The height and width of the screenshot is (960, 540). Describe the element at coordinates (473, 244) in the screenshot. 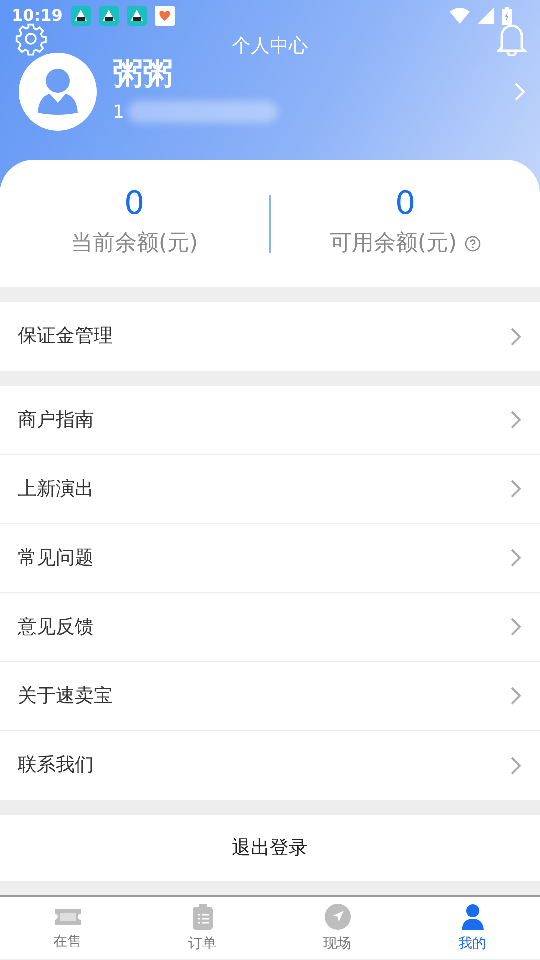

I see `help-icon` at that location.